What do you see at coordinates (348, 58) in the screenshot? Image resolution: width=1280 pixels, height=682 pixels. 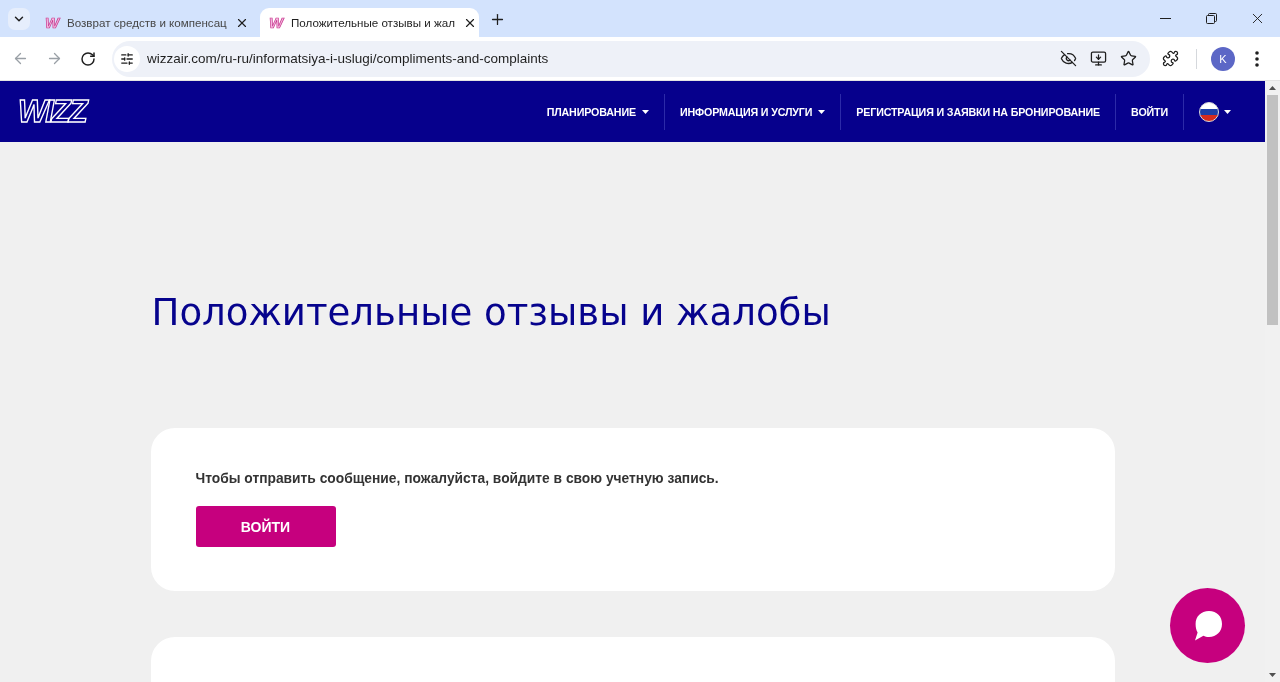 I see `url-text: wizzair.com/ru-ru/informatsiya-i-uslugi/compliments-and-complaints` at bounding box center [348, 58].